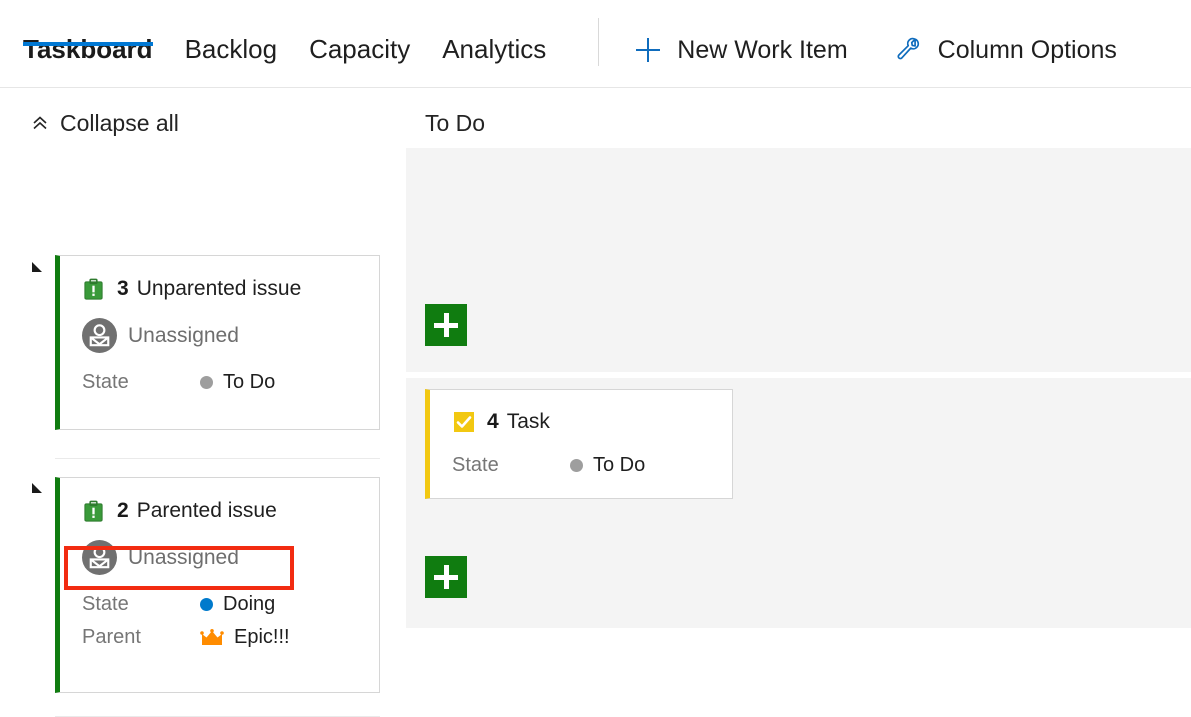 The image size is (1191, 717). I want to click on work-item-title: Task, so click(528, 421).